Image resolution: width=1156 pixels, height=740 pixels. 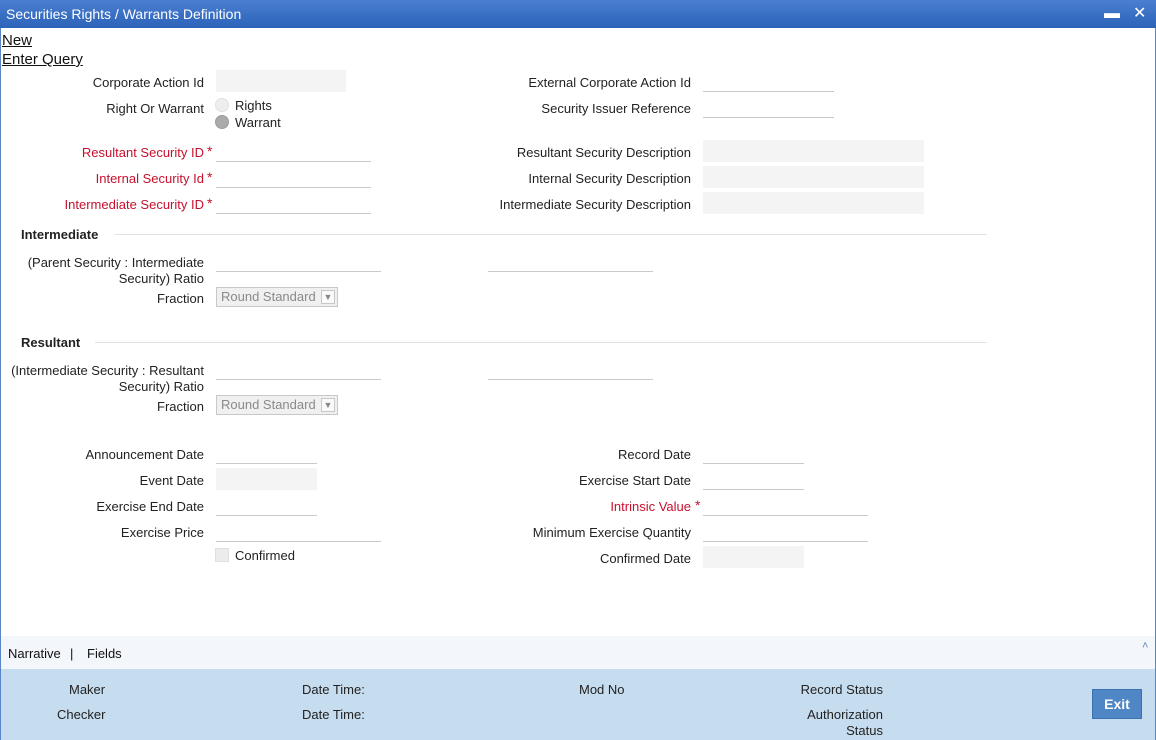 I want to click on intermediate-heading: Intermediate, so click(x=60, y=234).